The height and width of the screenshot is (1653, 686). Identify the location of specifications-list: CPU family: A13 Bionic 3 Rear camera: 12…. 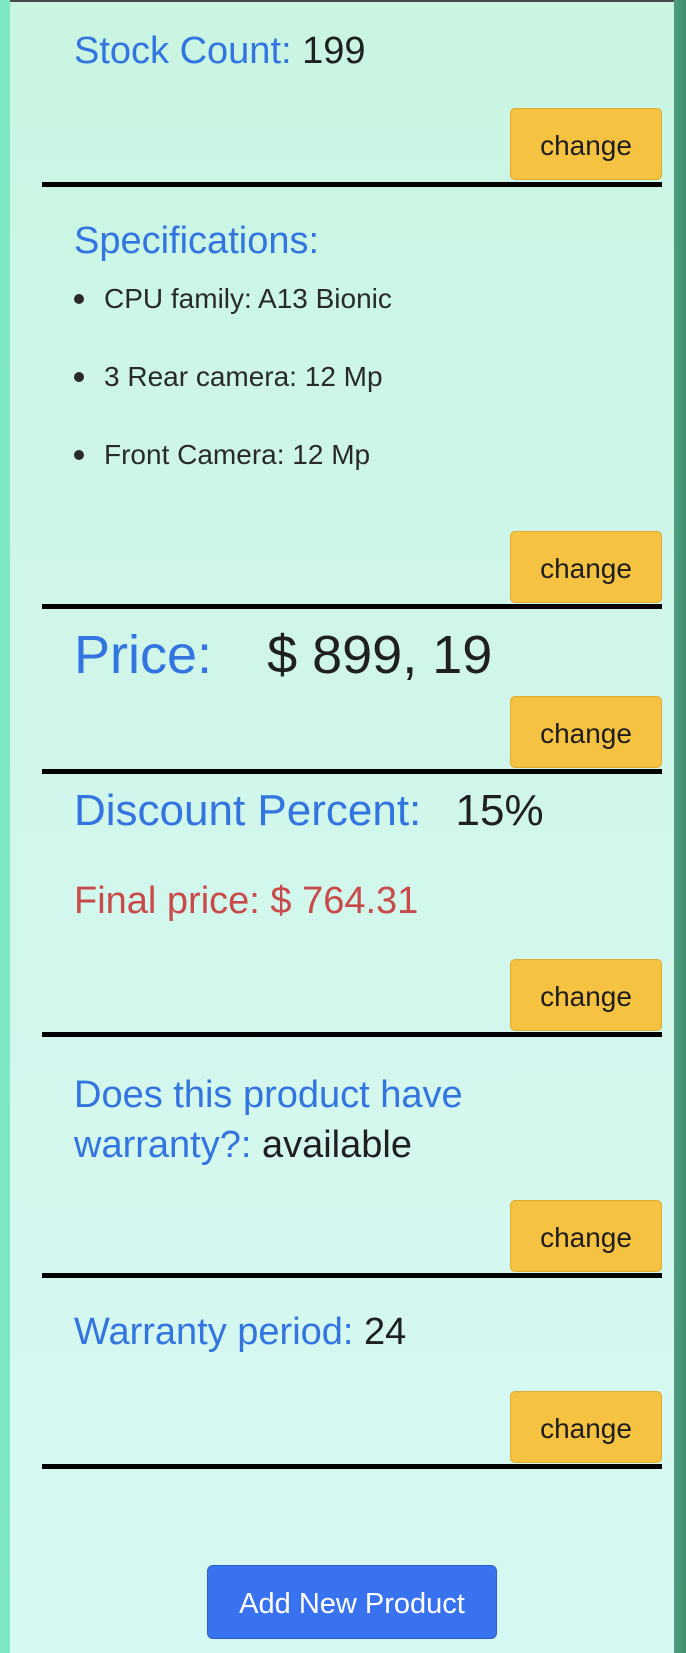
(233, 399).